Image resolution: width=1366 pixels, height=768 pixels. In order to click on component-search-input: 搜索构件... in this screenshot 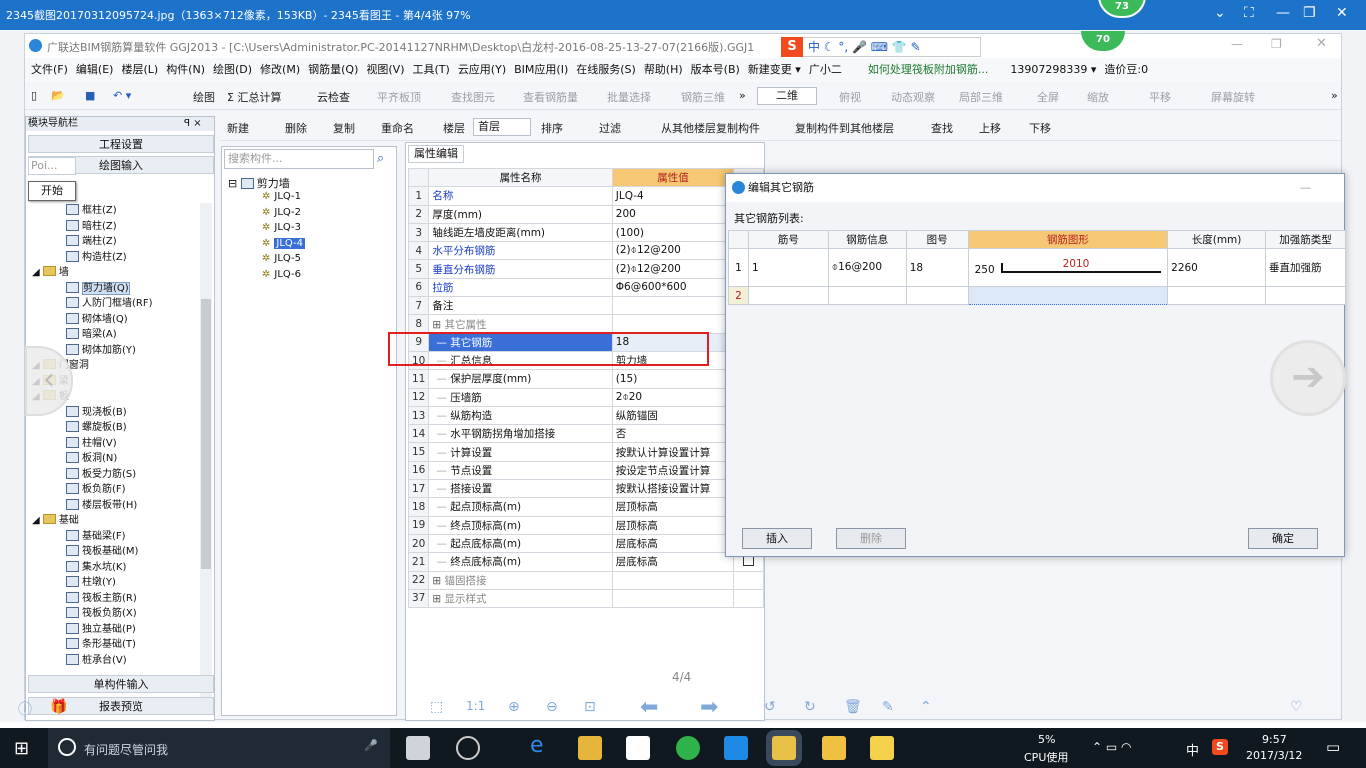, I will do `click(299, 159)`.